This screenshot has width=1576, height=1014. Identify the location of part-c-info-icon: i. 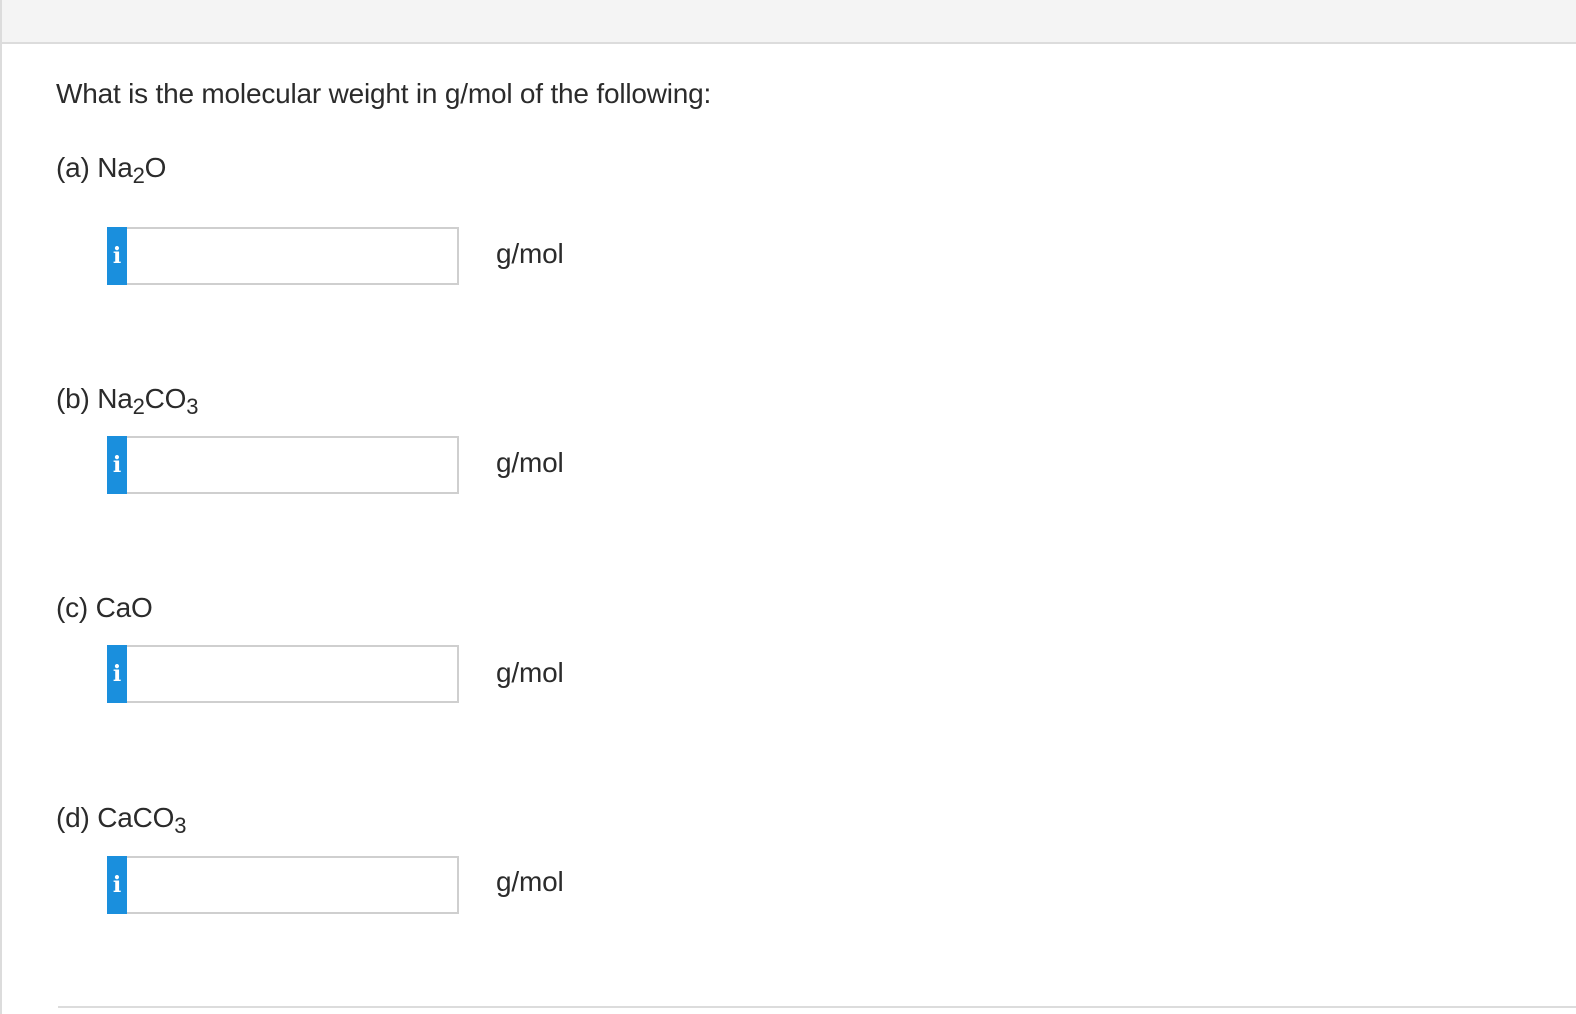
(117, 674).